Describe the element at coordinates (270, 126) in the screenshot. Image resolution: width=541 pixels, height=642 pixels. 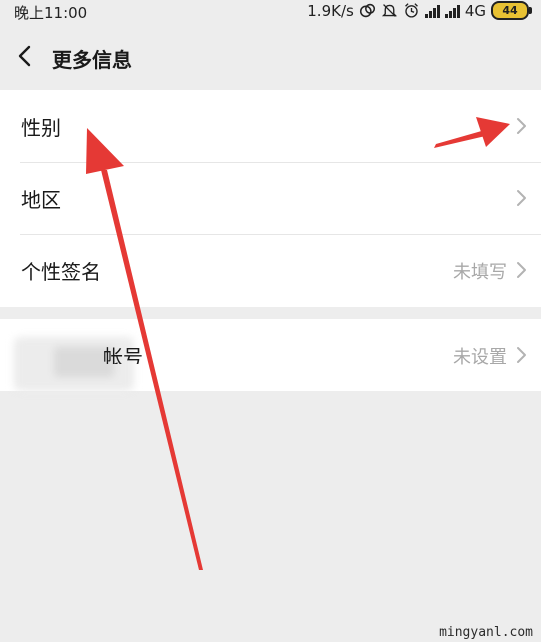
I see `row-gender: 性别` at that location.